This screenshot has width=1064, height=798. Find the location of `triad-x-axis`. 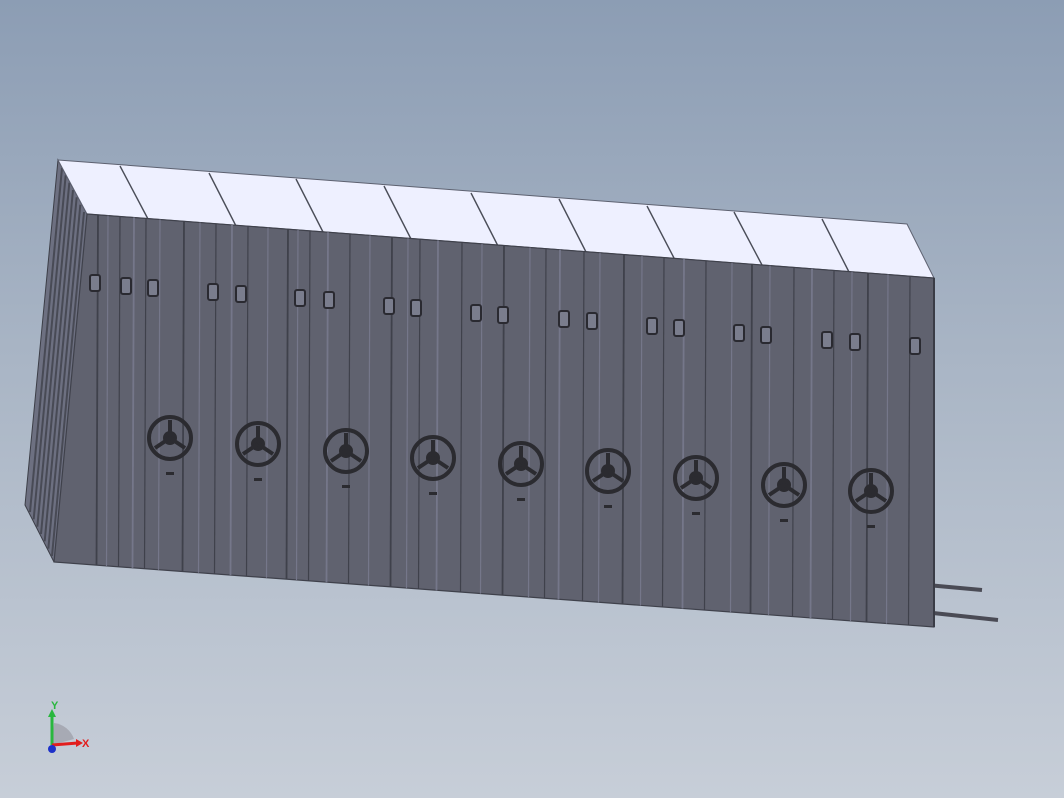

triad-x-axis is located at coordinates (65, 744).